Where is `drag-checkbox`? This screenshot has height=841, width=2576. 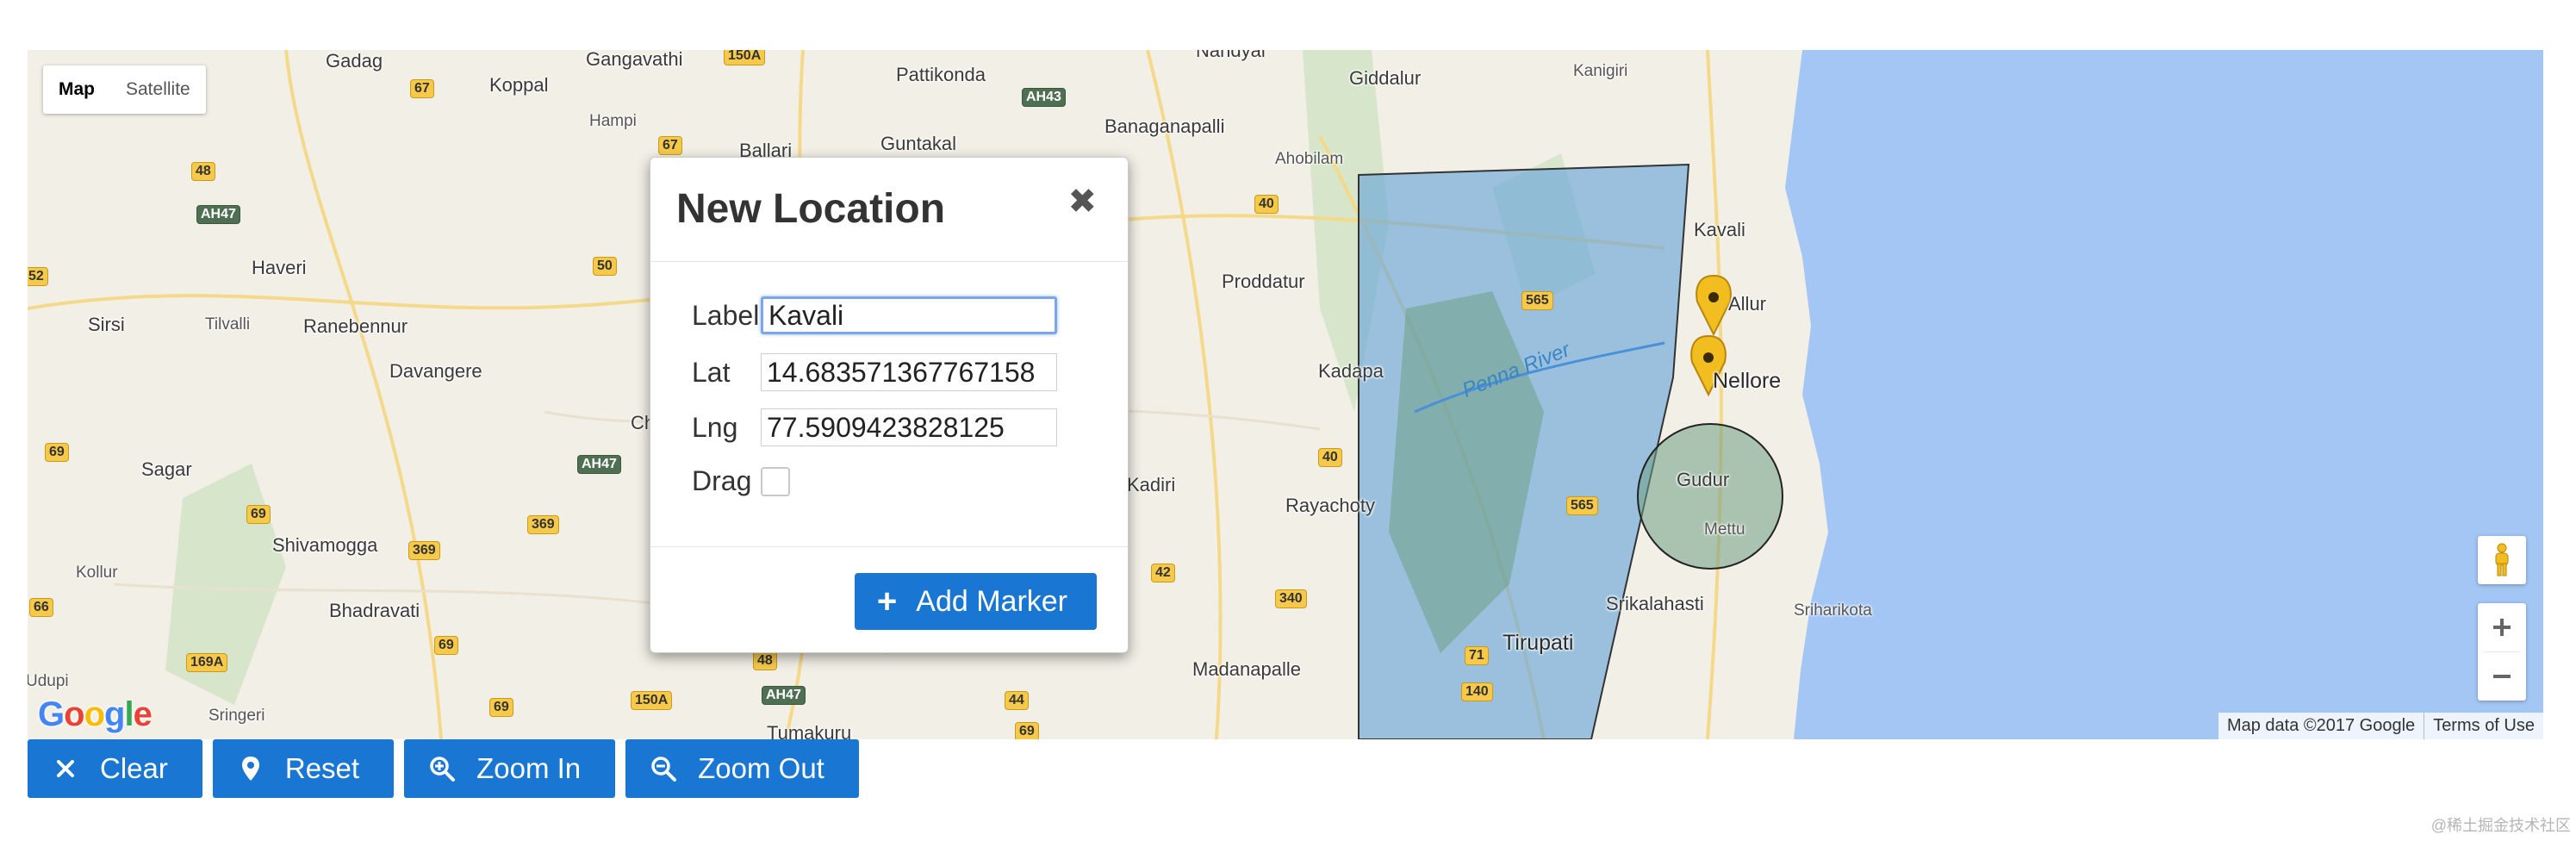 drag-checkbox is located at coordinates (776, 481).